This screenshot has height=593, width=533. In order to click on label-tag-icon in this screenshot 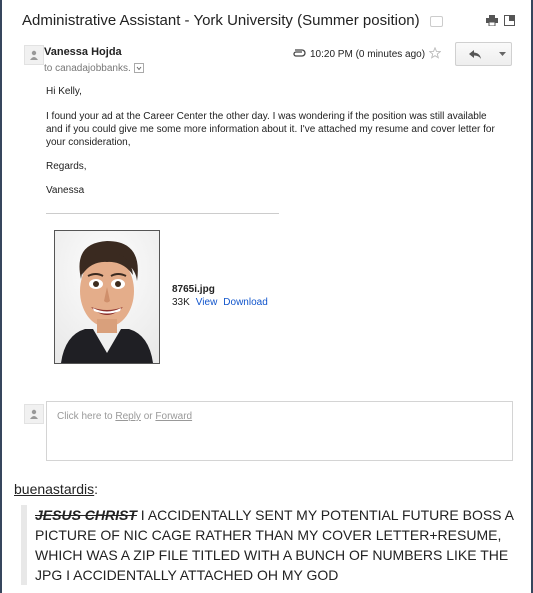, I will do `click(436, 21)`.